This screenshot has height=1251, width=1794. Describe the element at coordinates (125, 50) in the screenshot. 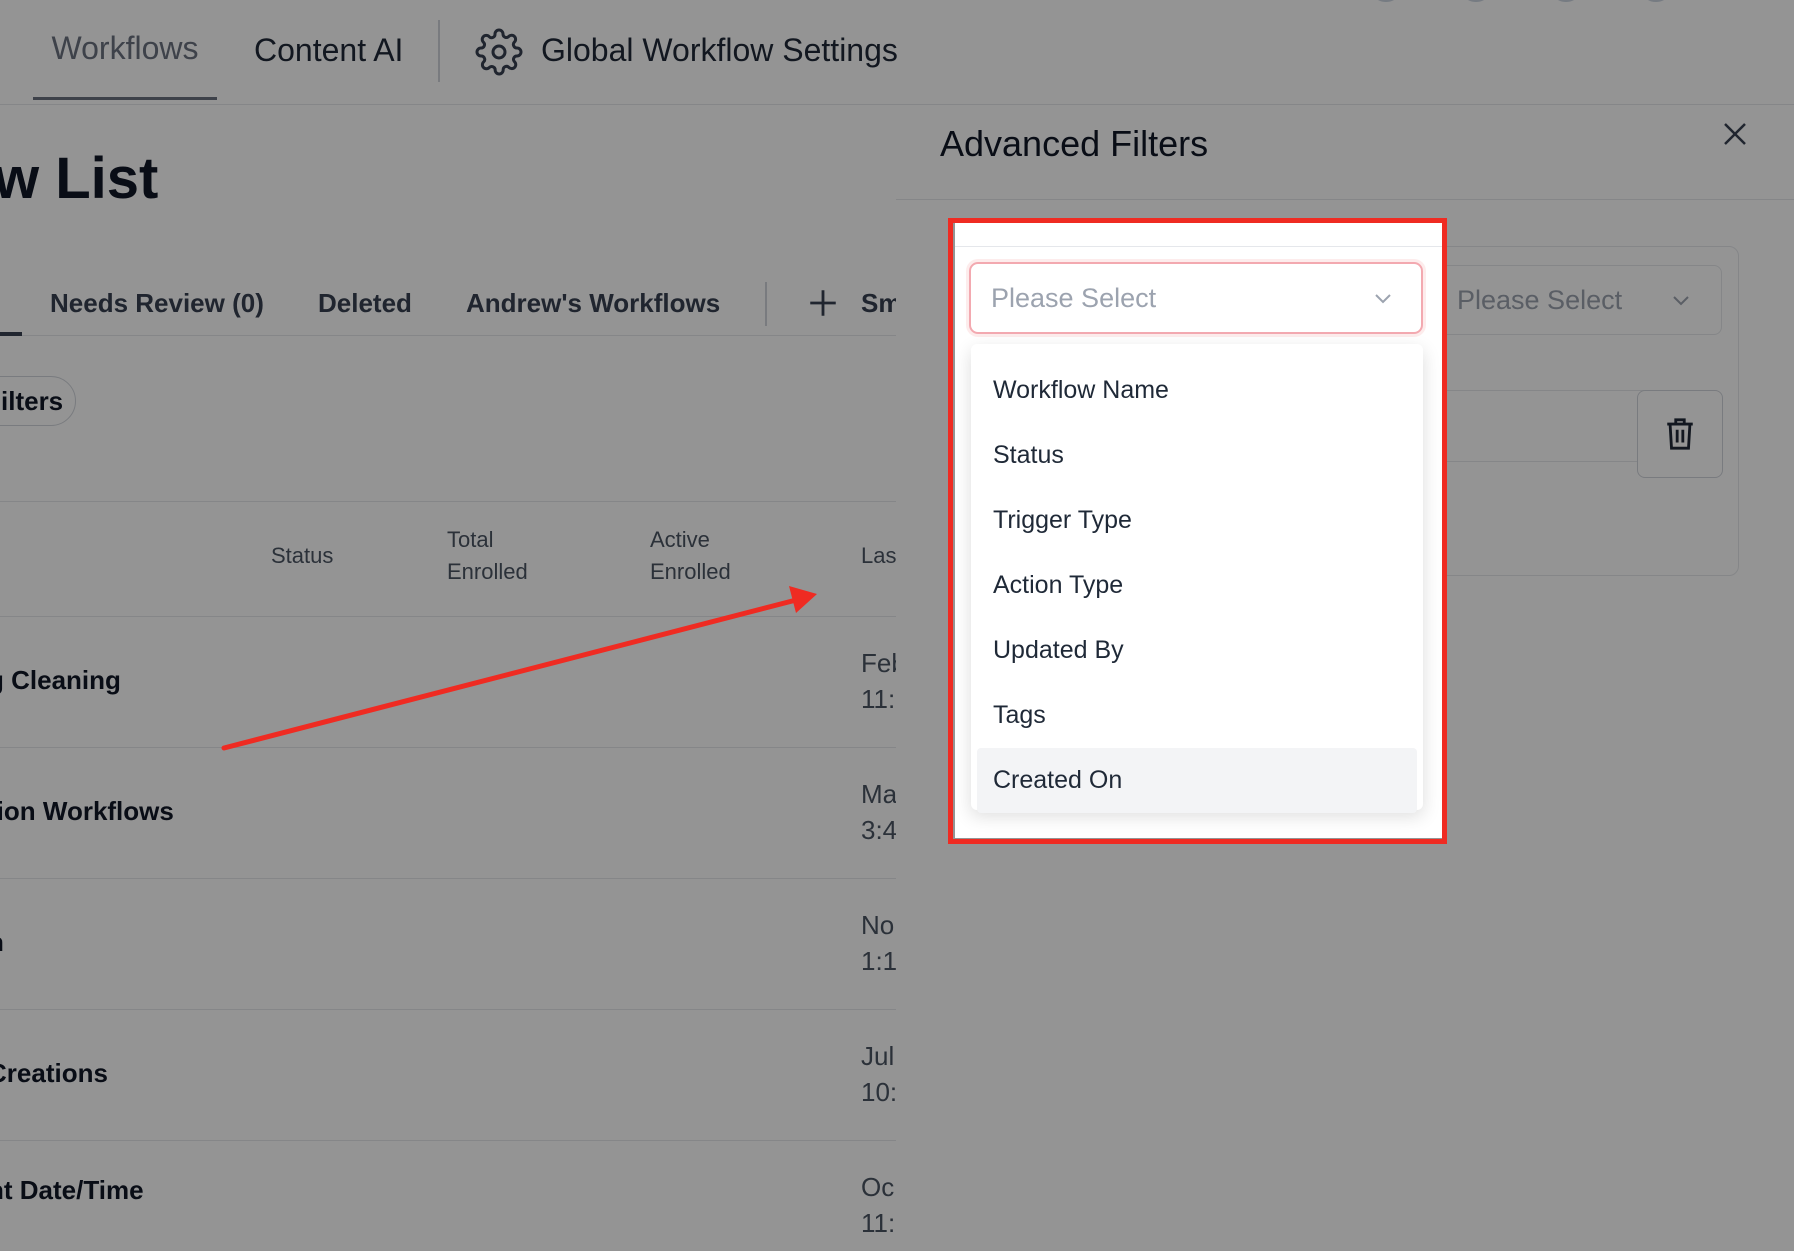

I see `tab-workflows: Workflows` at that location.